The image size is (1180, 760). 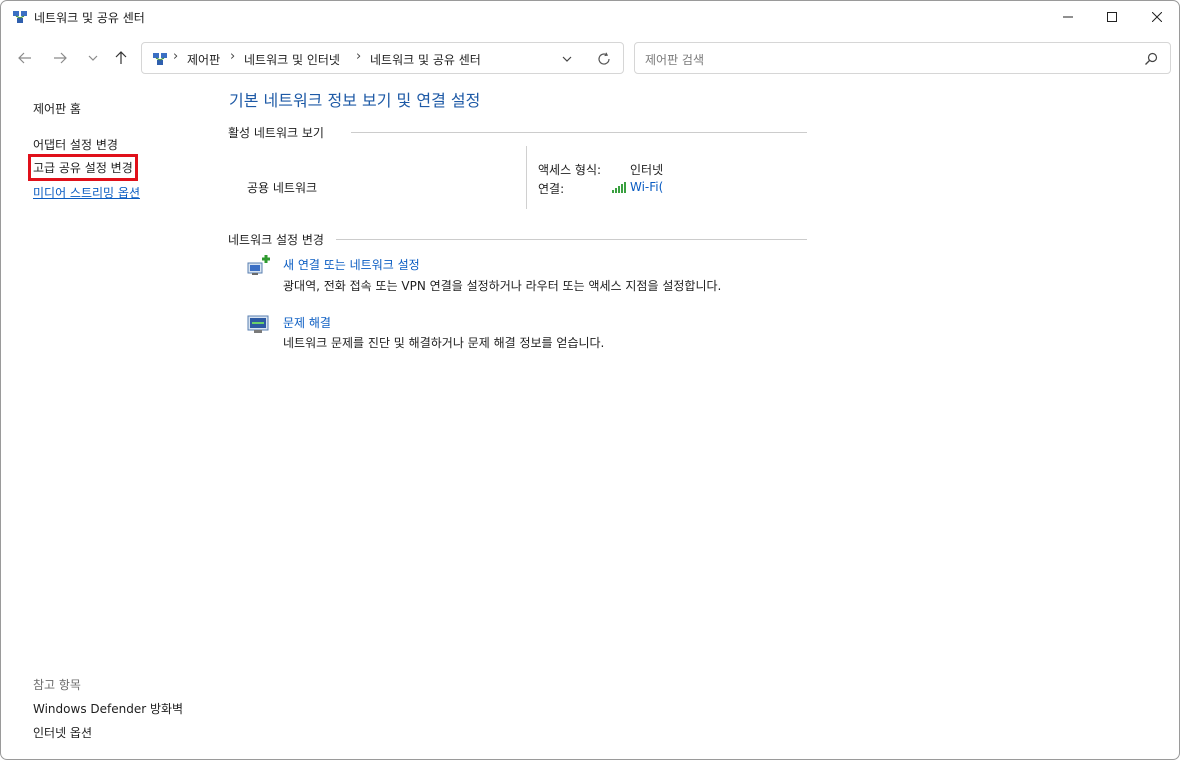 I want to click on minimize-button, so click(x=1067, y=17).